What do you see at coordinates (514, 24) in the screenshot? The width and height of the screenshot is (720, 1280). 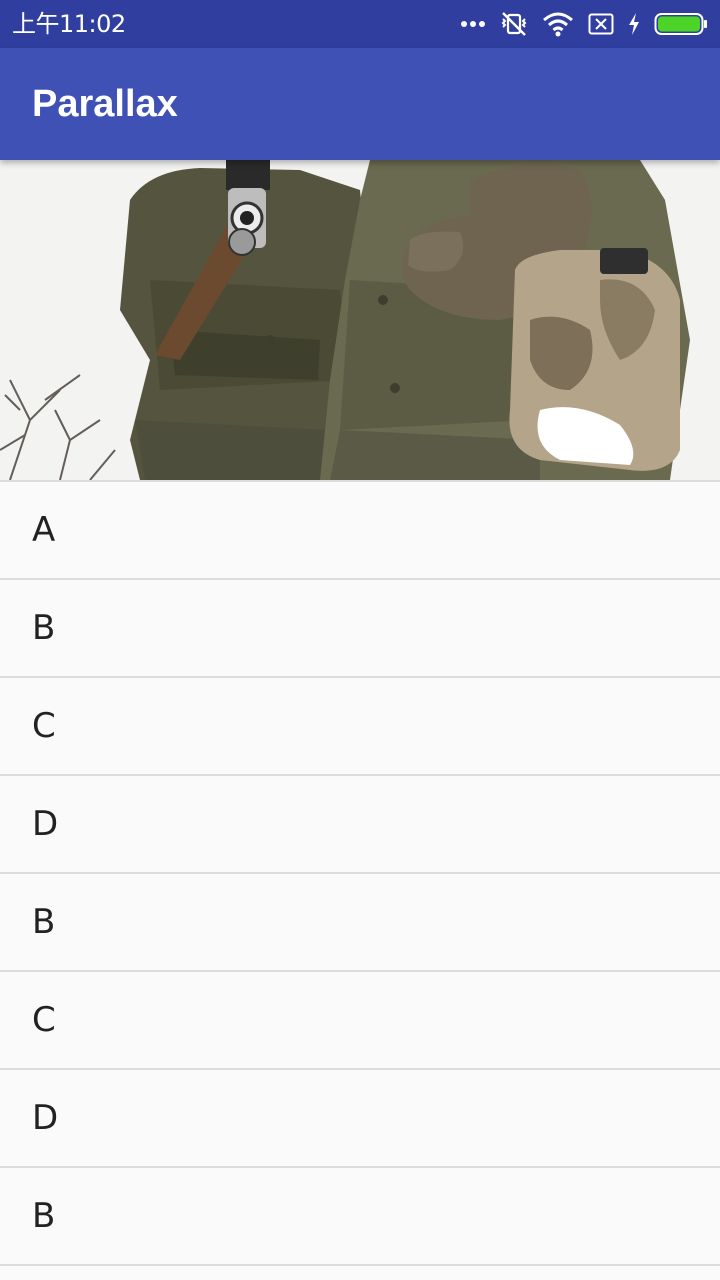 I see `vibrate-off-icon` at bounding box center [514, 24].